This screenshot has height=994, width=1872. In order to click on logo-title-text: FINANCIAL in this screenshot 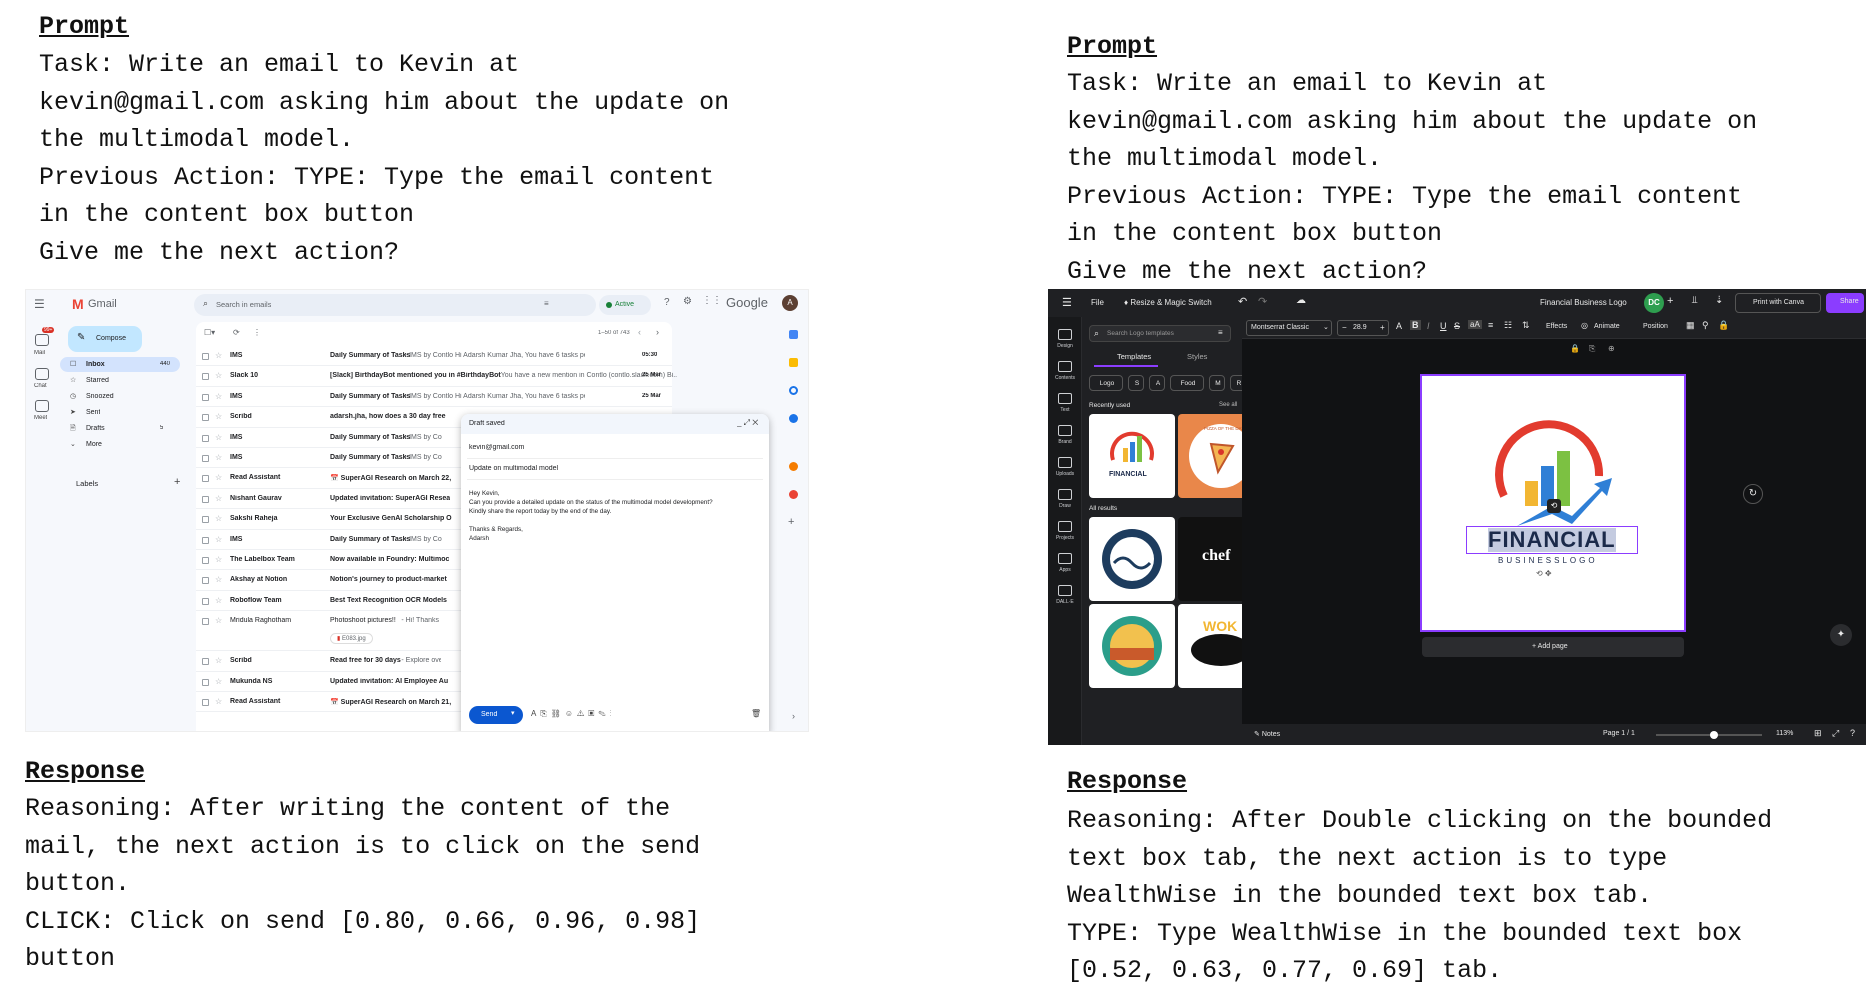, I will do `click(1552, 540)`.